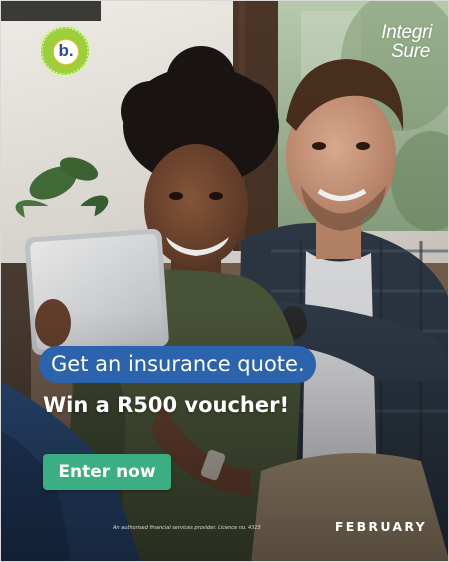 This screenshot has width=449, height=562. I want to click on brand-line-2: Sure, so click(410, 51).